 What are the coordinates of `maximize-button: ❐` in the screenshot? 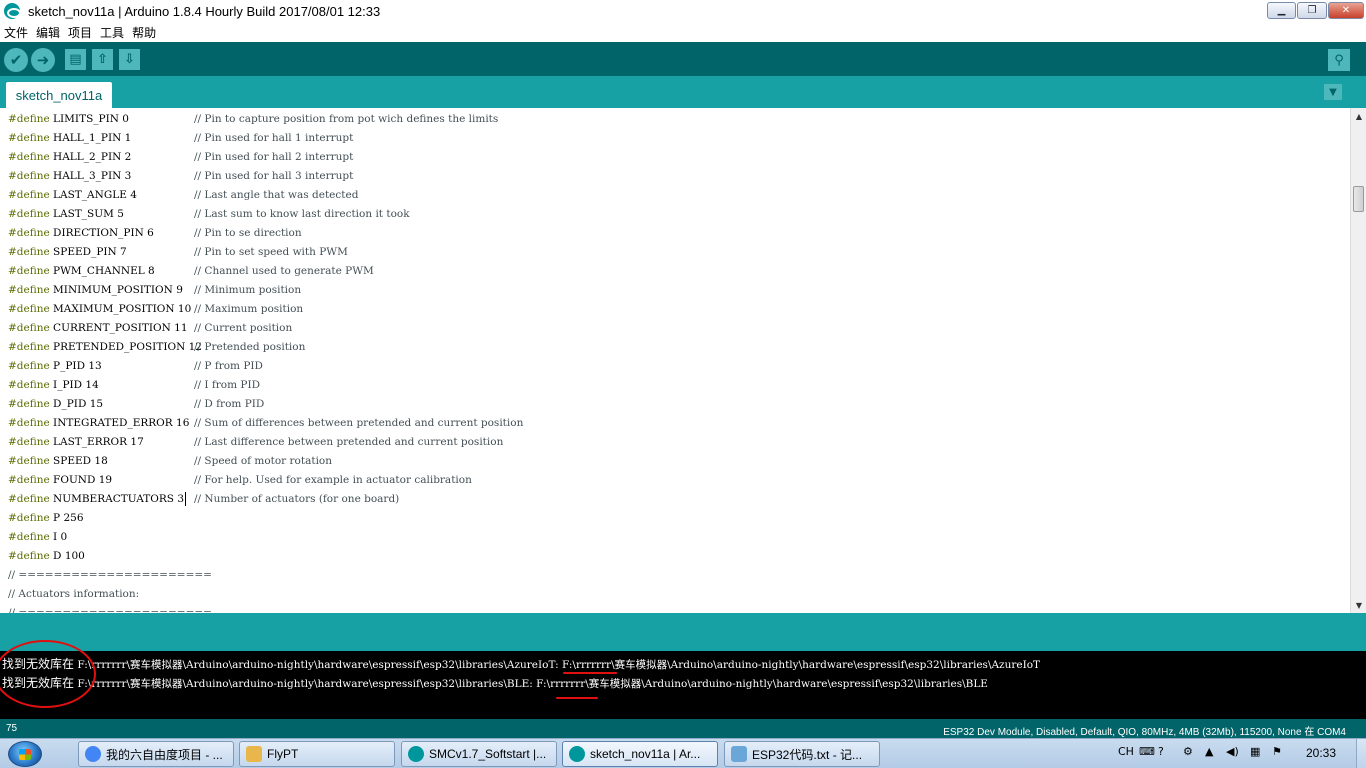 It's located at (1312, 10).